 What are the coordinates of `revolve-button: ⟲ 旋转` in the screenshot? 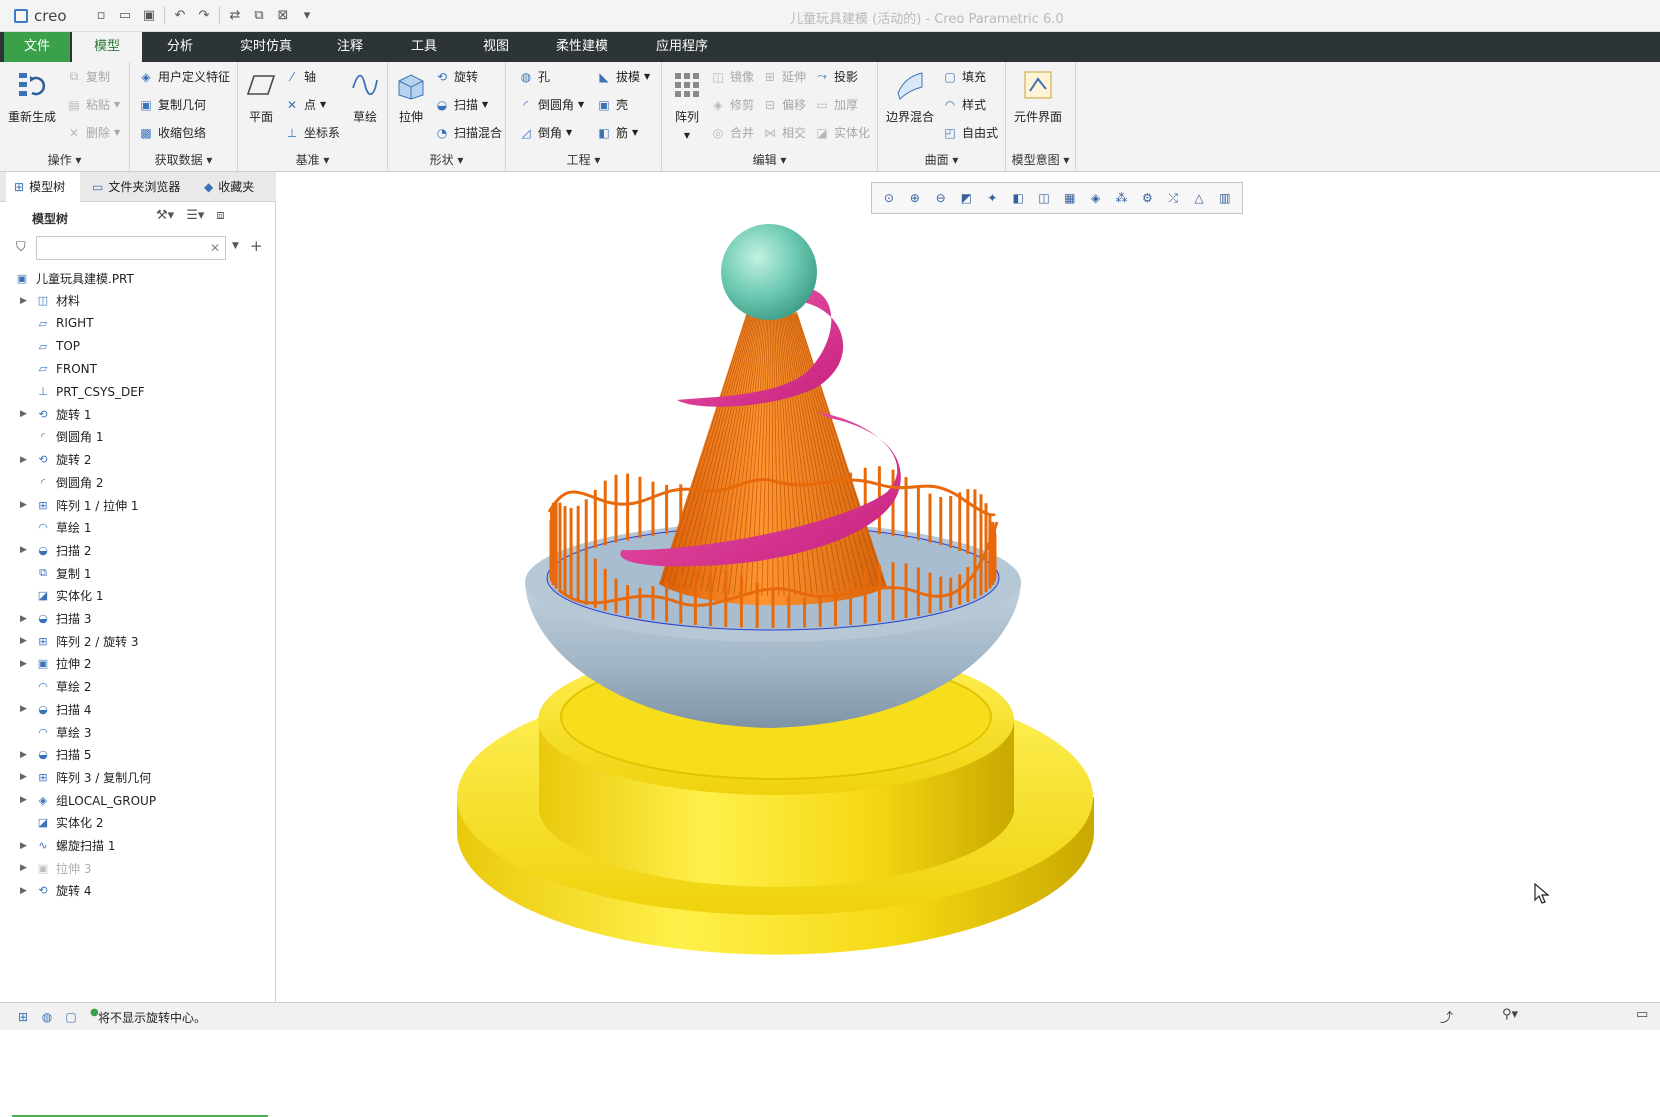 It's located at (456, 76).